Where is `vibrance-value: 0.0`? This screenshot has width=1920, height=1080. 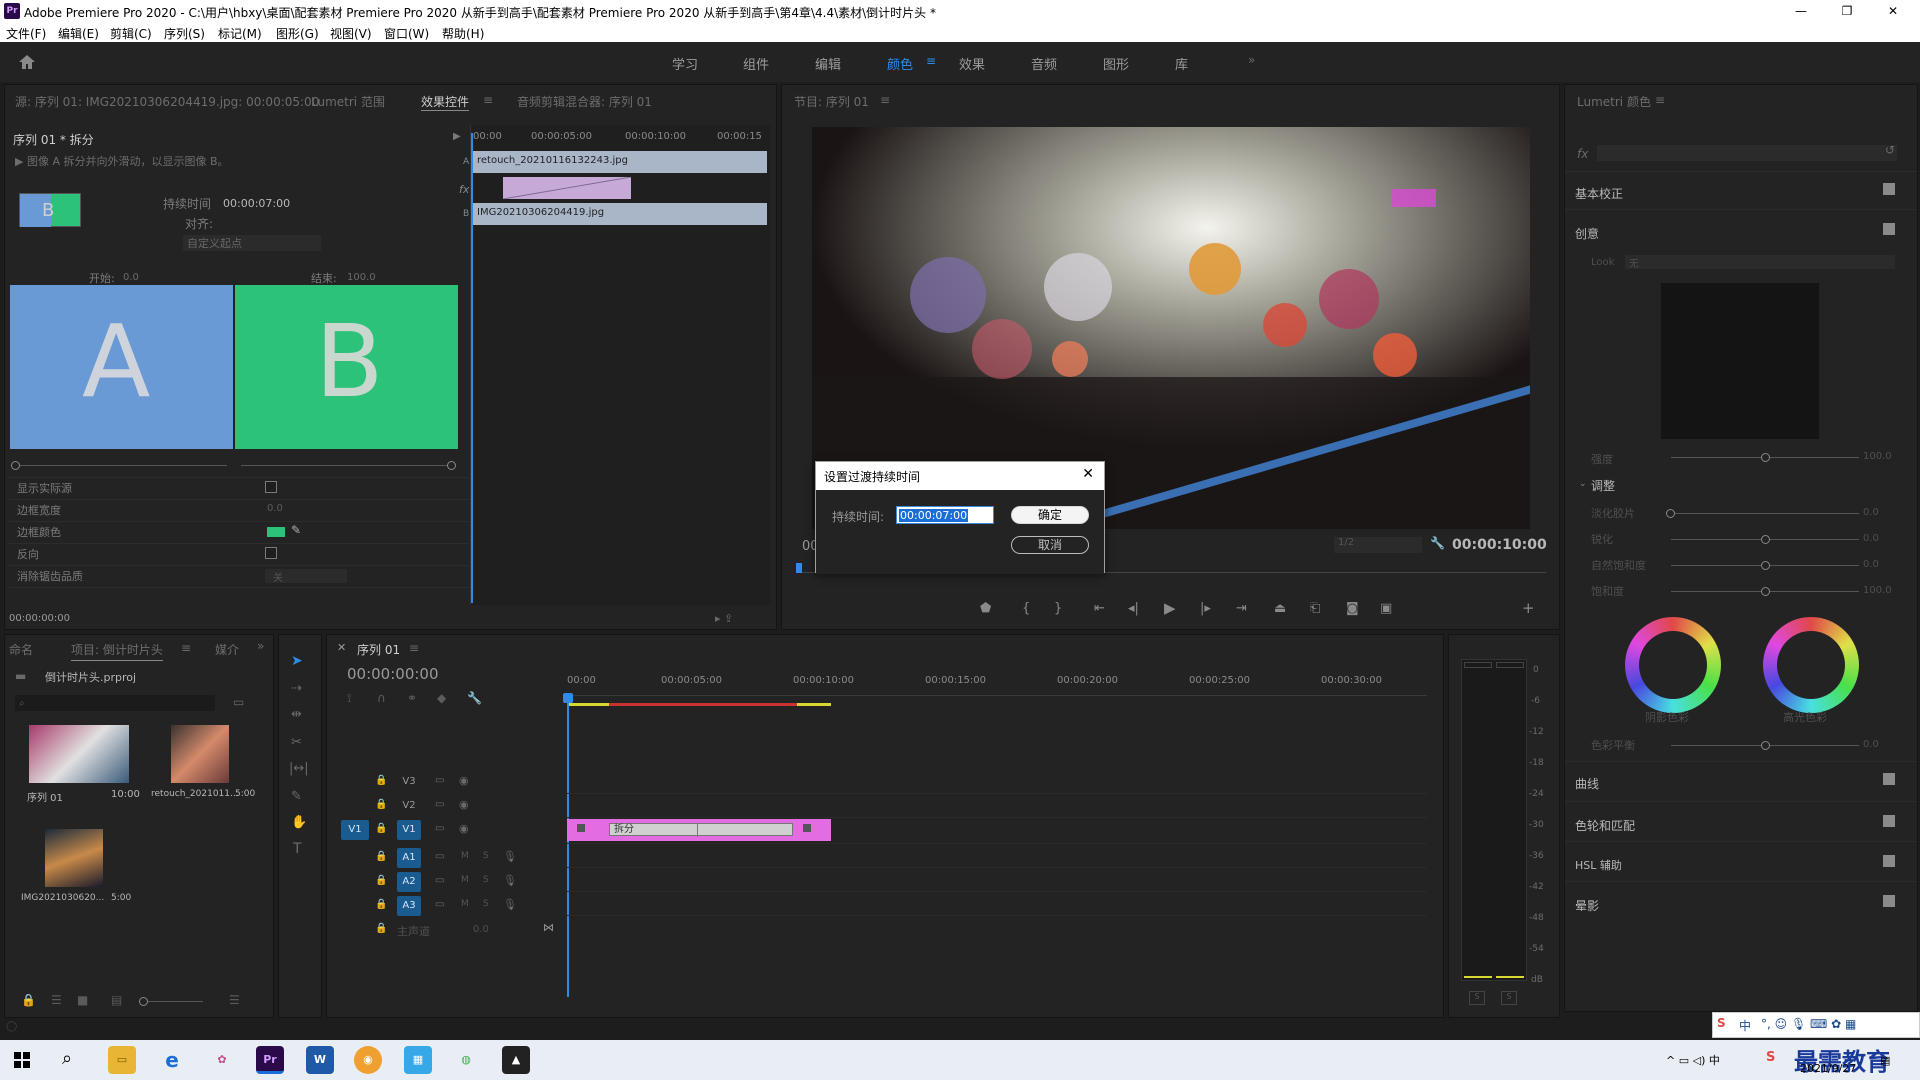
vibrance-value: 0.0 is located at coordinates (1871, 564).